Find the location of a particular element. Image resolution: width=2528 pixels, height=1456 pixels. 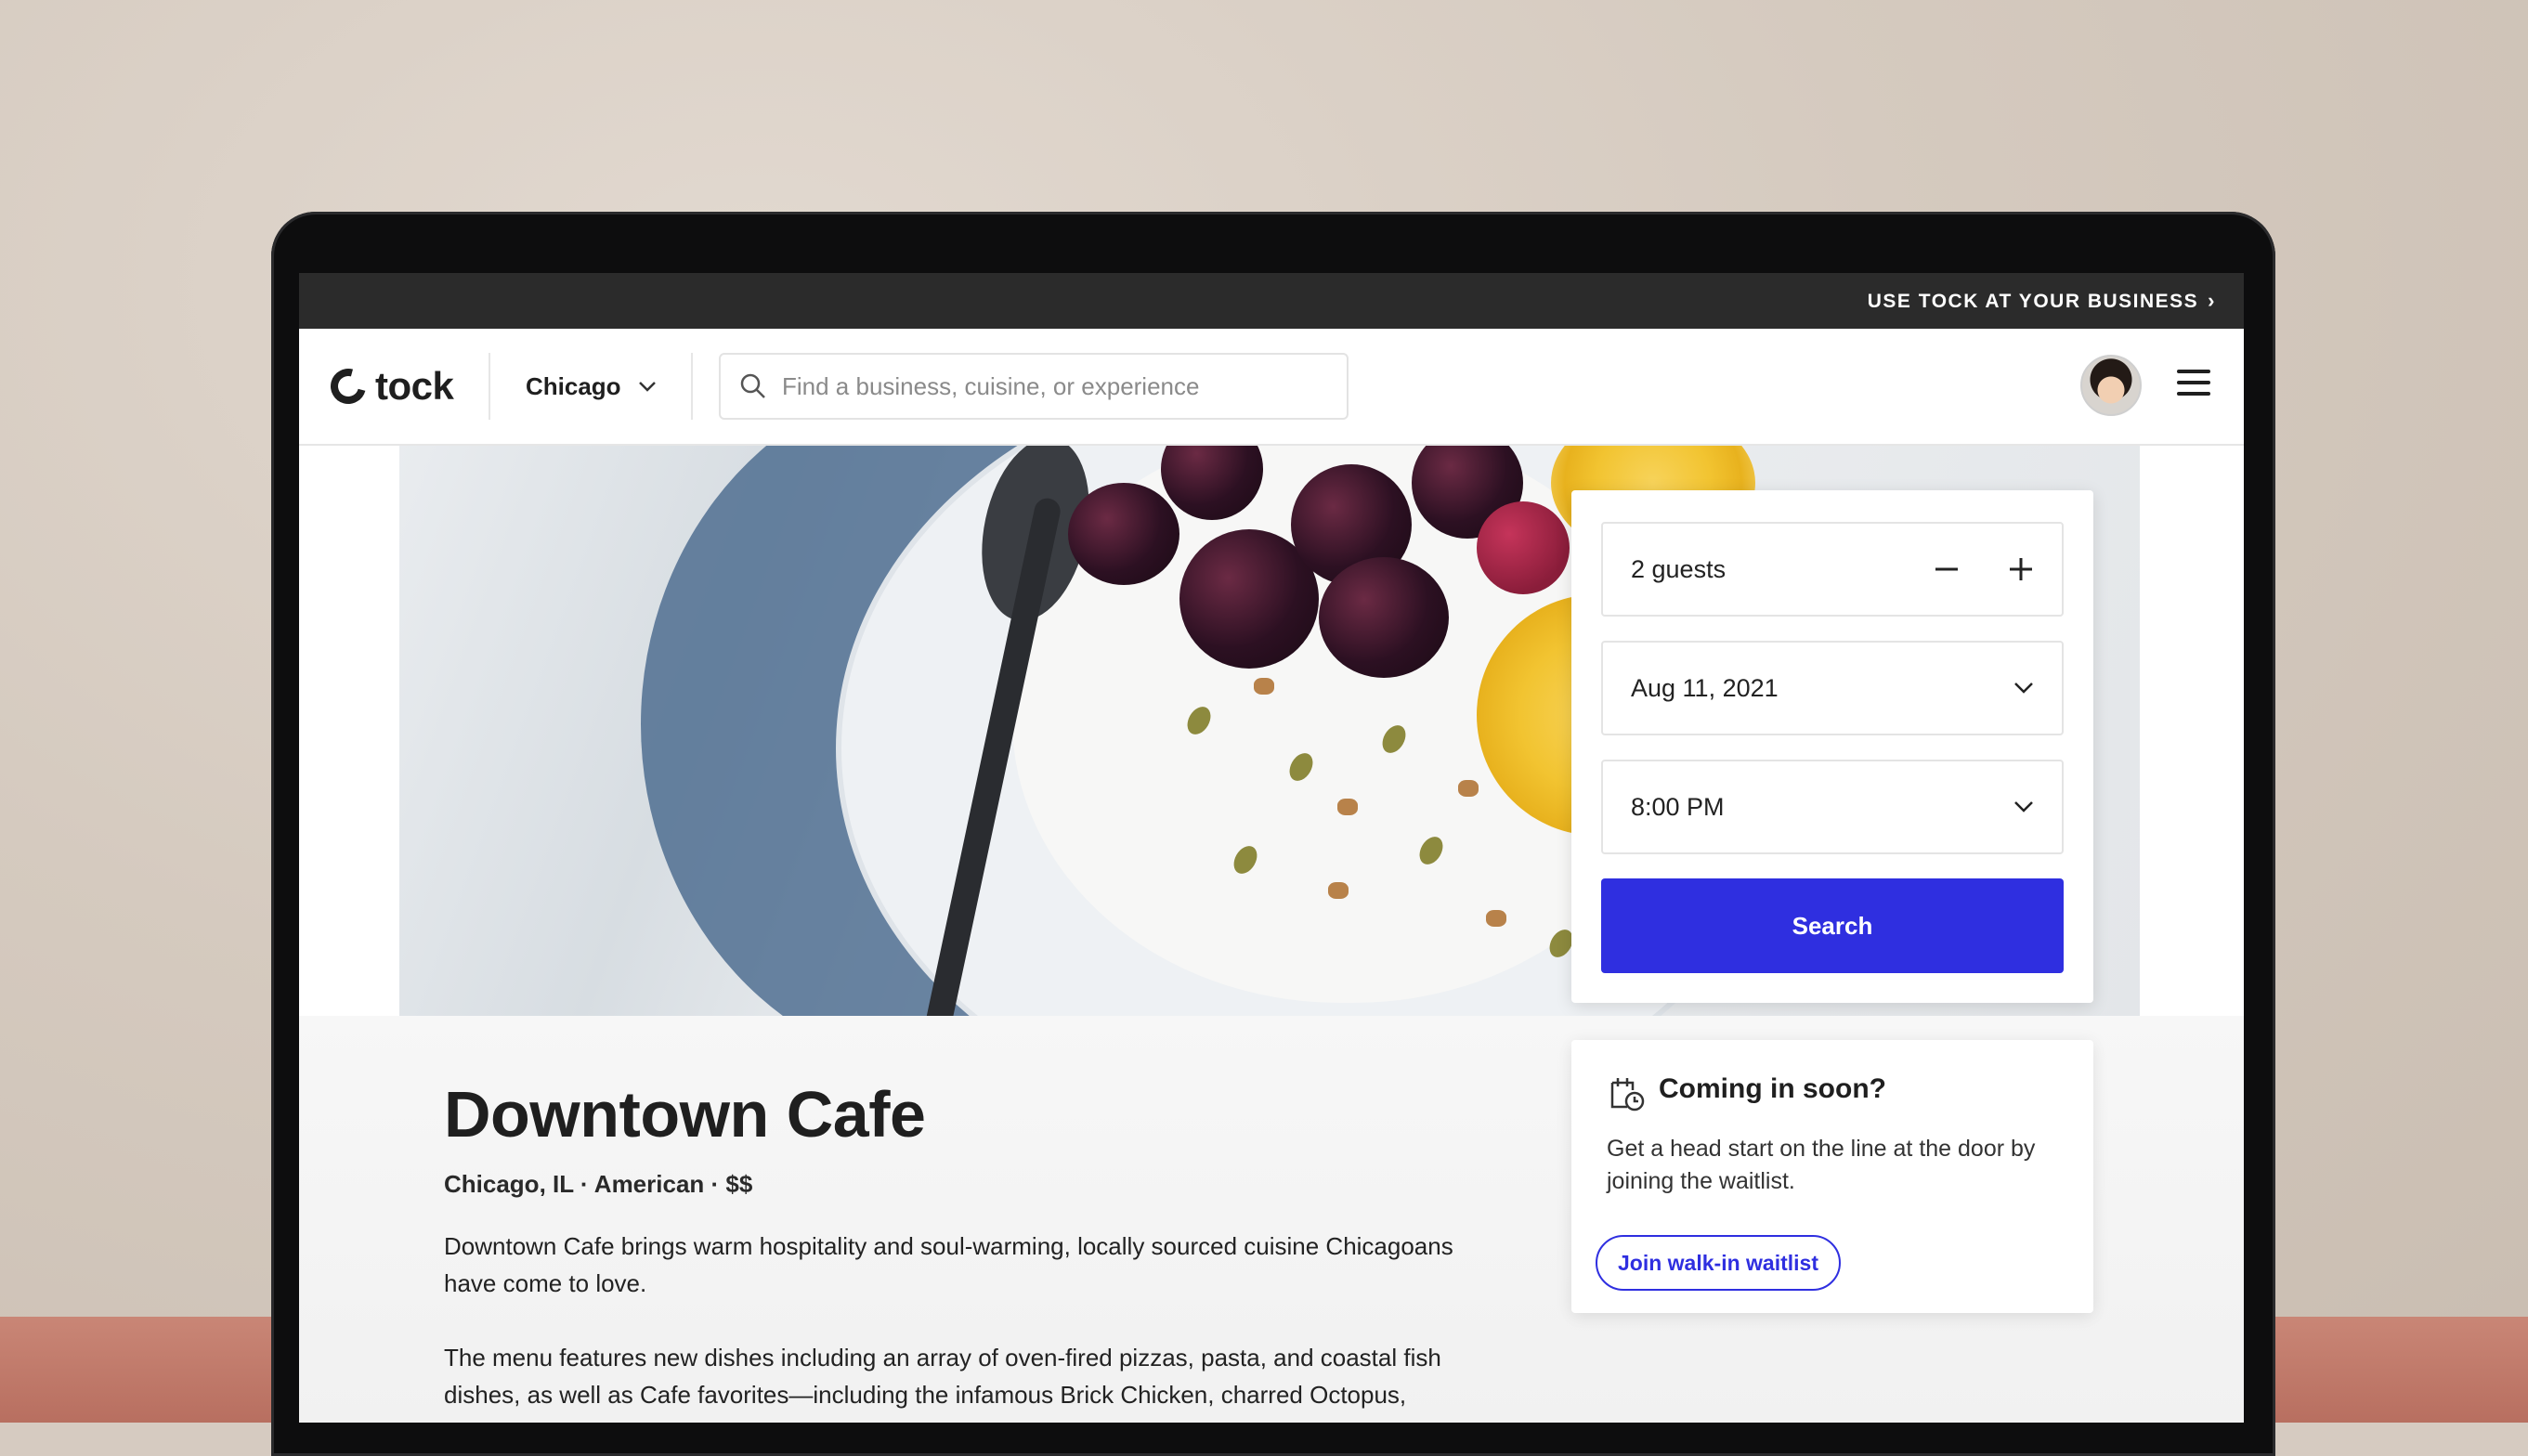

date-select: Aug 11, 2021 is located at coordinates (1833, 688).